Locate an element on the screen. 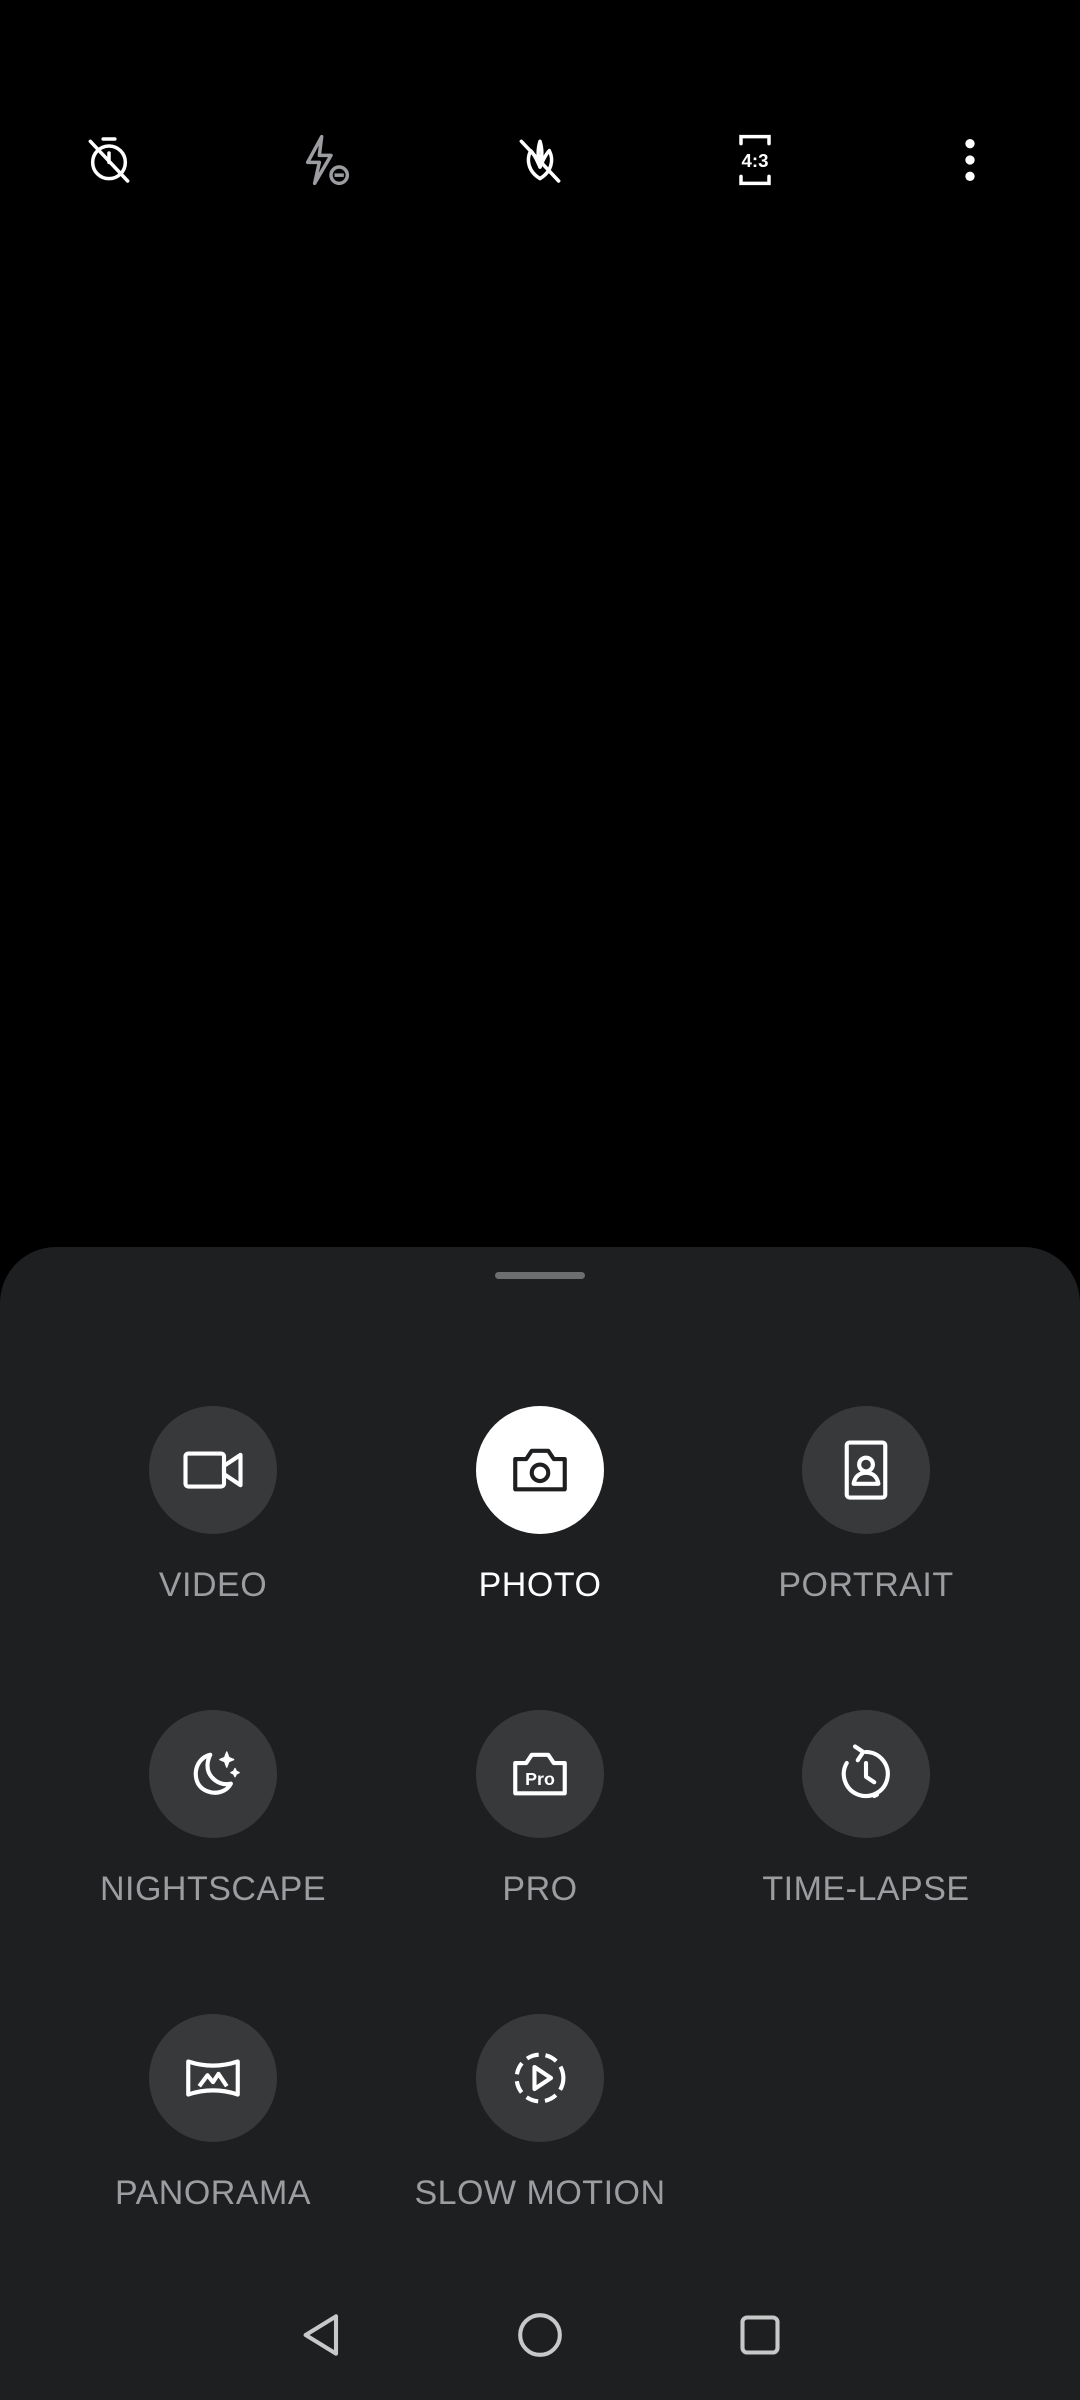 The height and width of the screenshot is (2400, 1080). aspect-ratio-icon: 4:3 is located at coordinates (755, 160).